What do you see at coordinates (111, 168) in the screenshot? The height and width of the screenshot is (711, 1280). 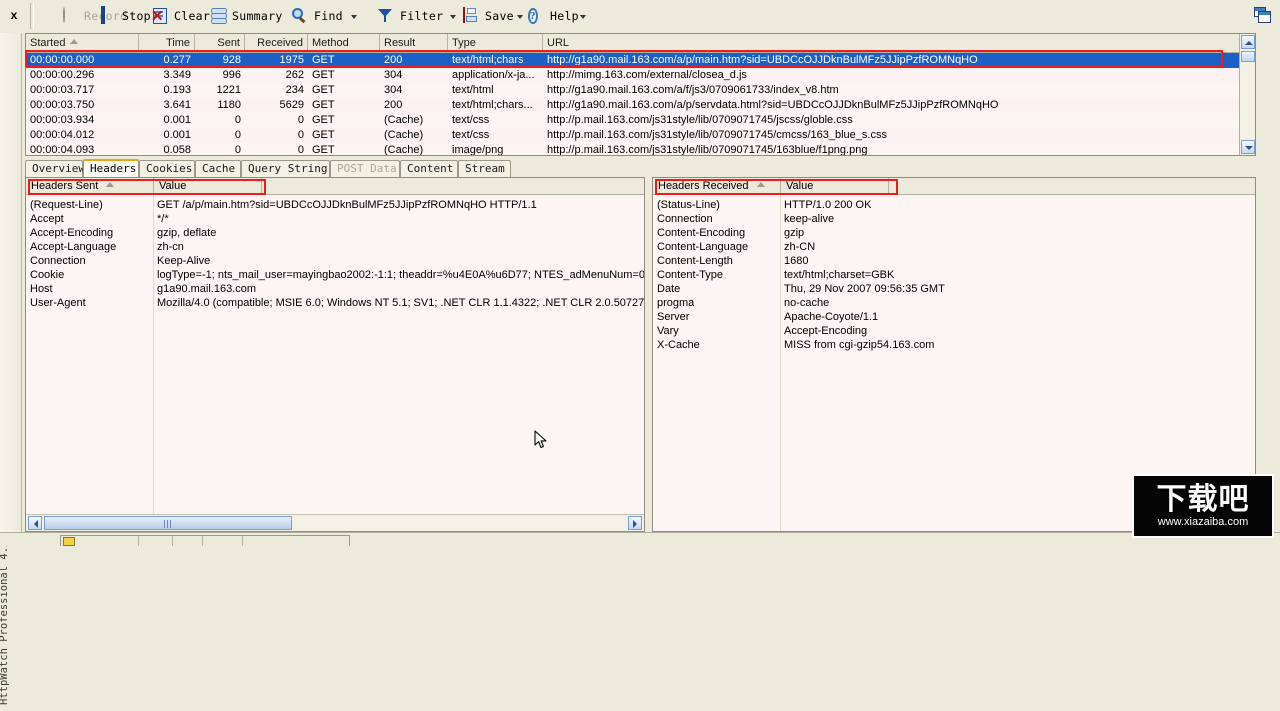 I see `tab-headers: Headers` at bounding box center [111, 168].